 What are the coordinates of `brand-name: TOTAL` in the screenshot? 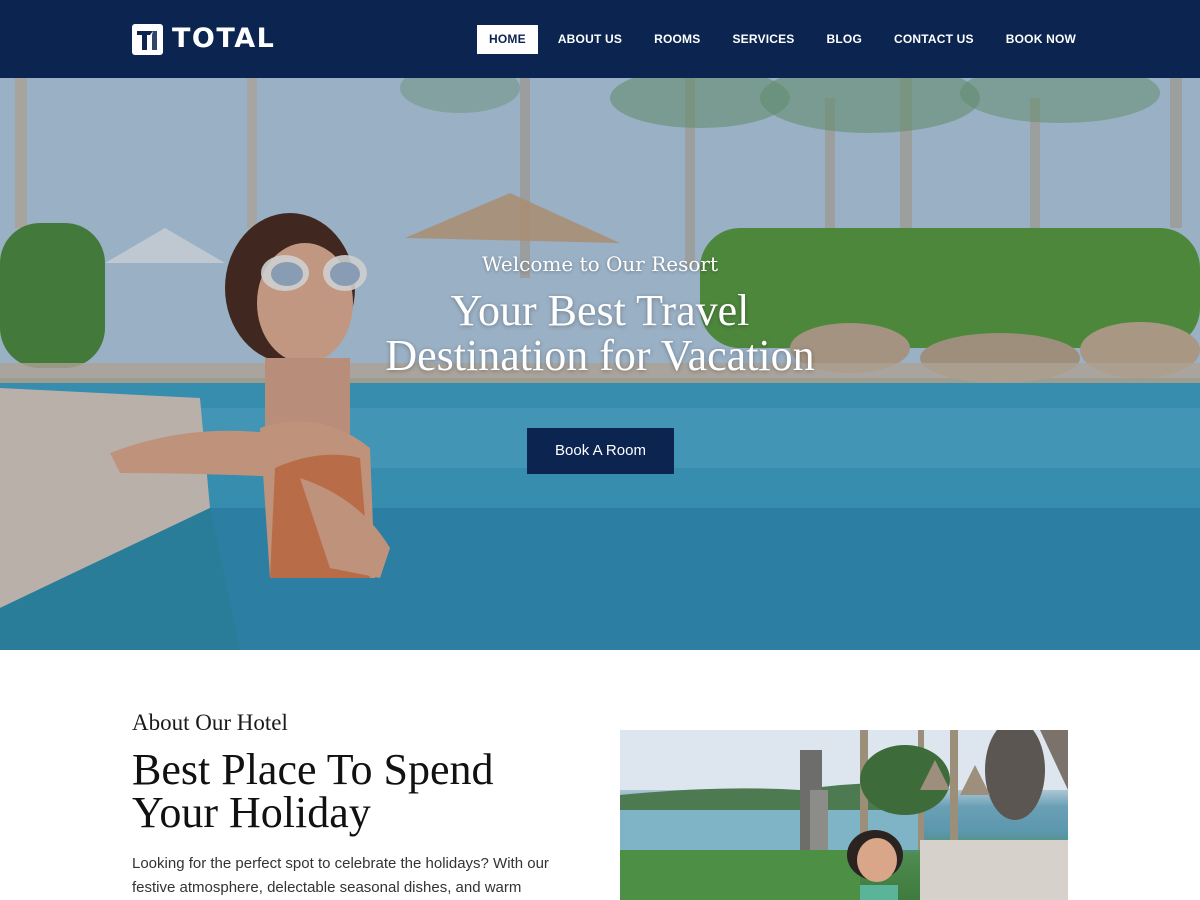 It's located at (224, 38).